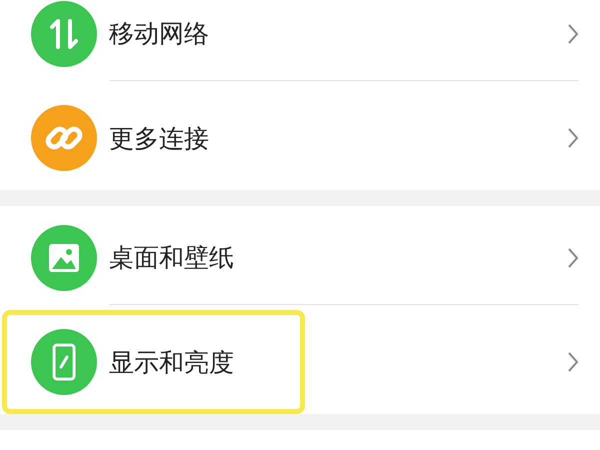 Image resolution: width=600 pixels, height=450 pixels. What do you see at coordinates (159, 138) in the screenshot?
I see `item-label: 更多连接` at bounding box center [159, 138].